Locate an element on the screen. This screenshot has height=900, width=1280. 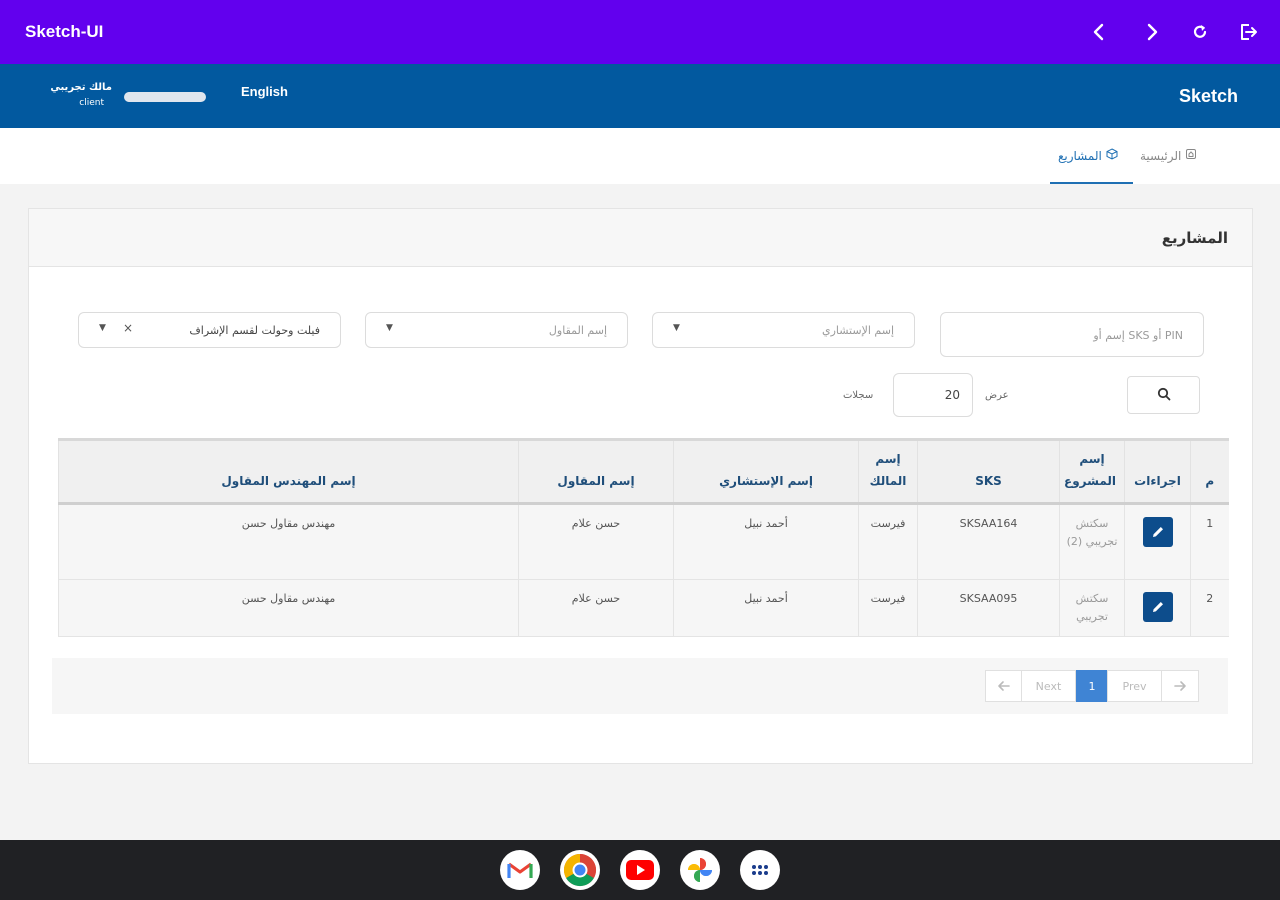
show-label: عرض is located at coordinates (997, 395).